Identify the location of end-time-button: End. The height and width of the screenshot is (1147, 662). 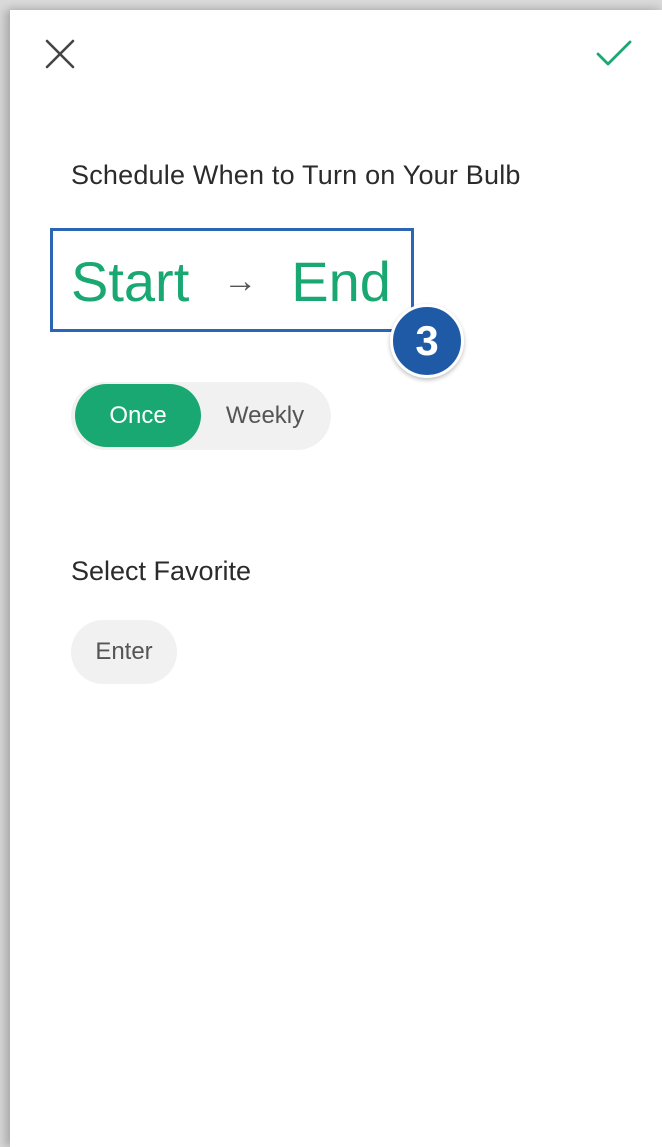
(341, 281).